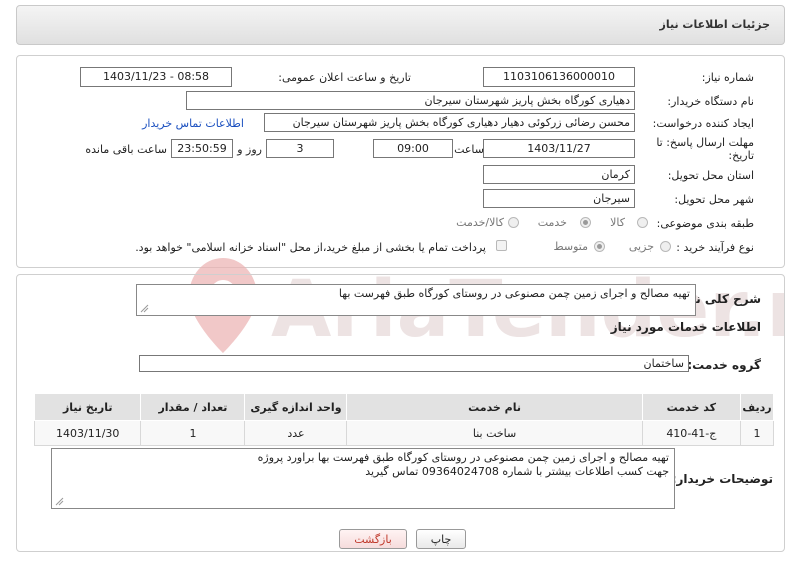 This screenshot has height=566, width=789. I want to click on print-button: چاپ, so click(441, 539).